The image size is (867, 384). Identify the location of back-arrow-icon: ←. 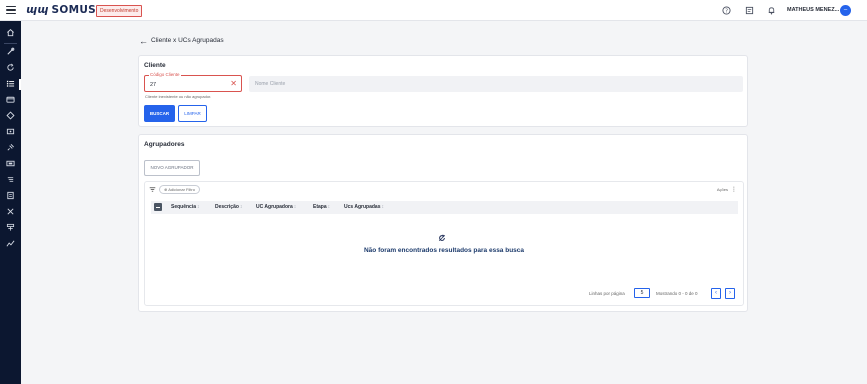
(143, 41).